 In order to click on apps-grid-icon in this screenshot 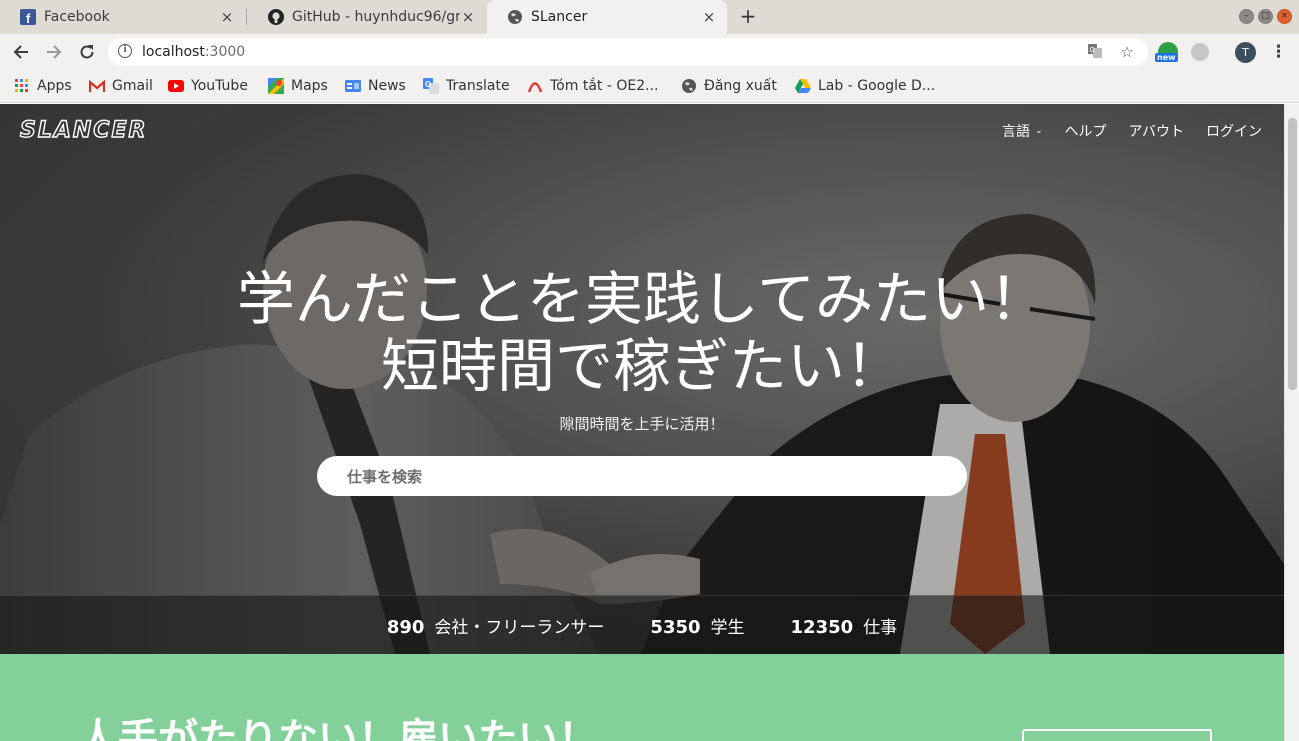, I will do `click(22, 86)`.